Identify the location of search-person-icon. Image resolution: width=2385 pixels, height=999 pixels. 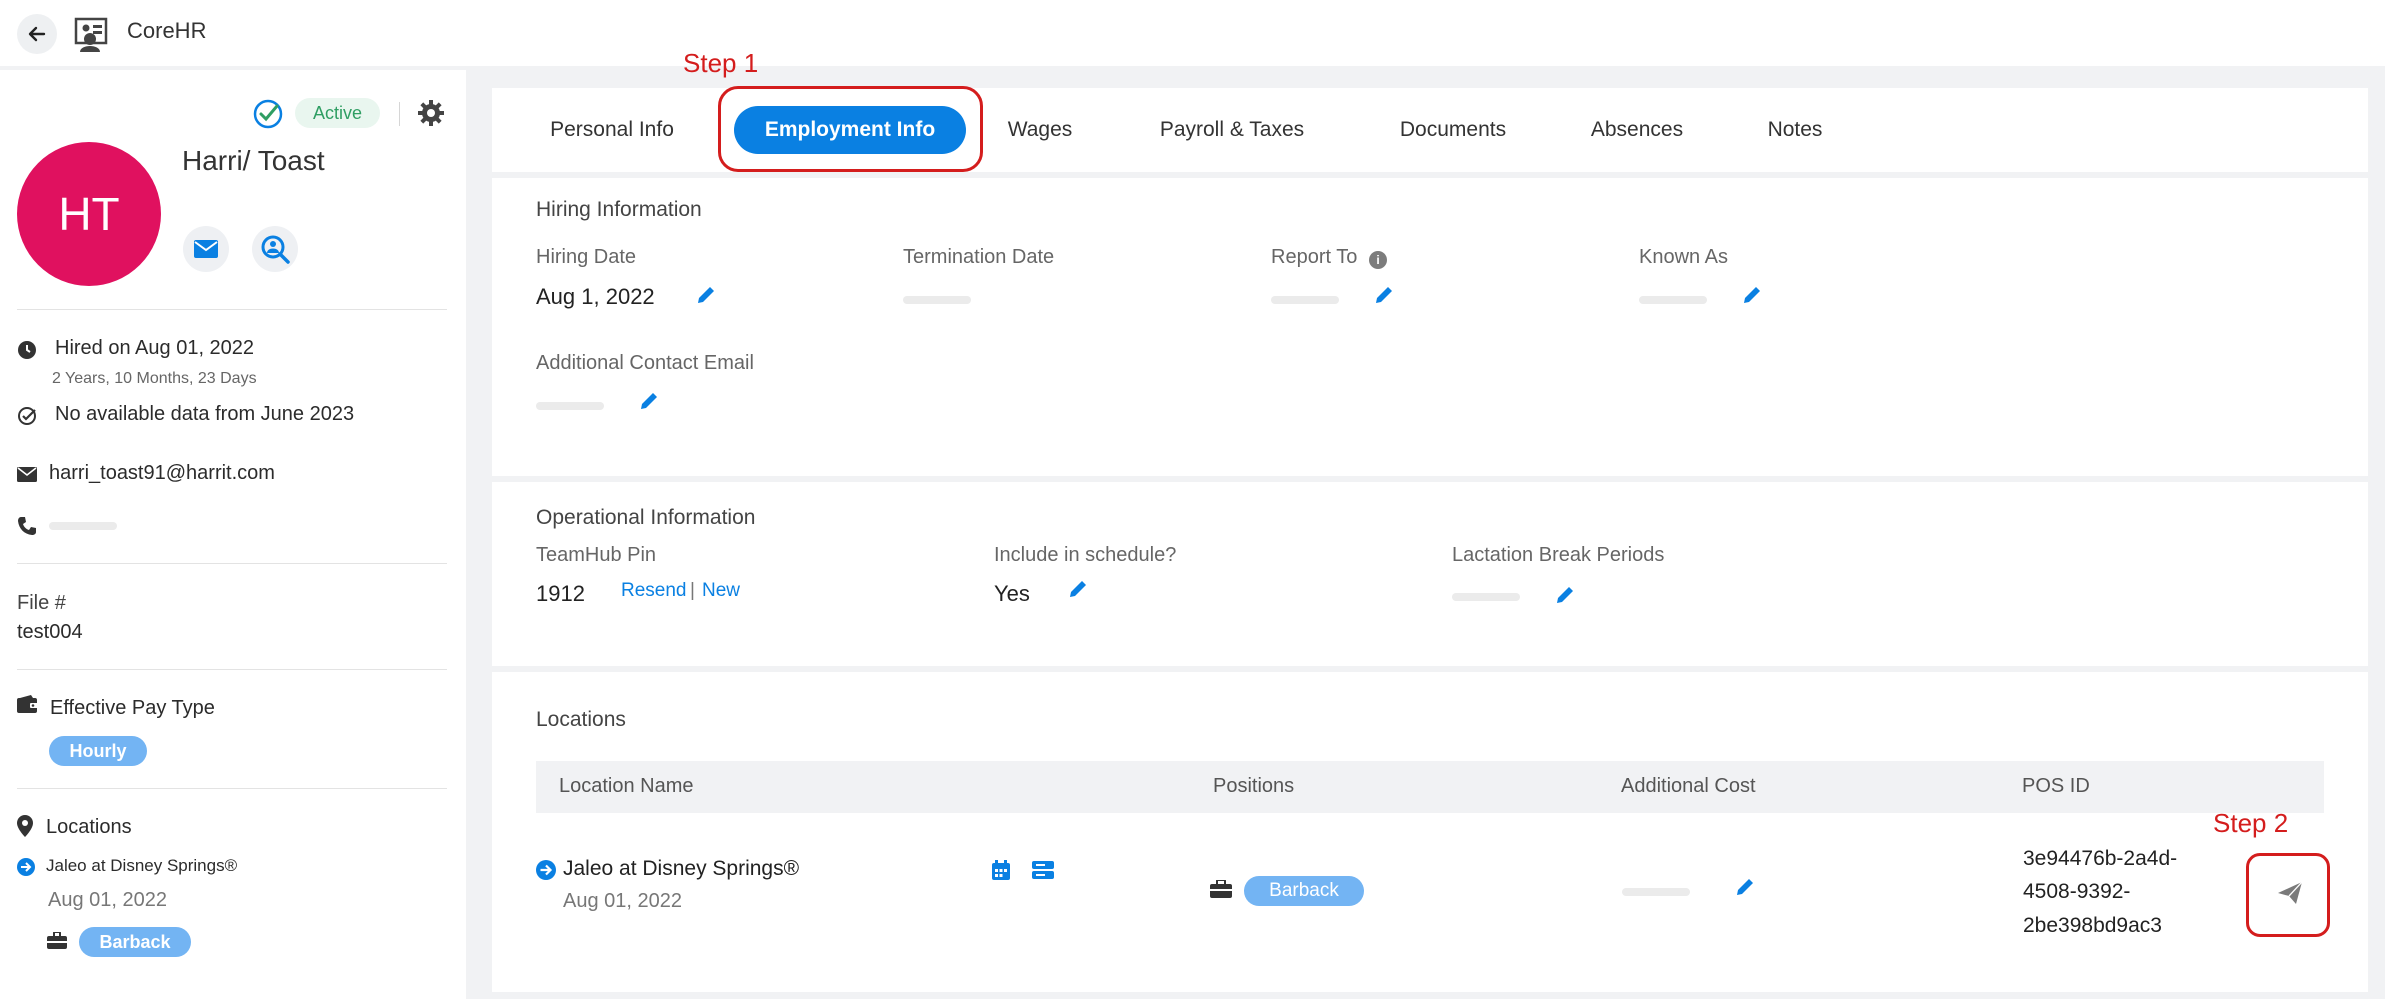
(275, 249).